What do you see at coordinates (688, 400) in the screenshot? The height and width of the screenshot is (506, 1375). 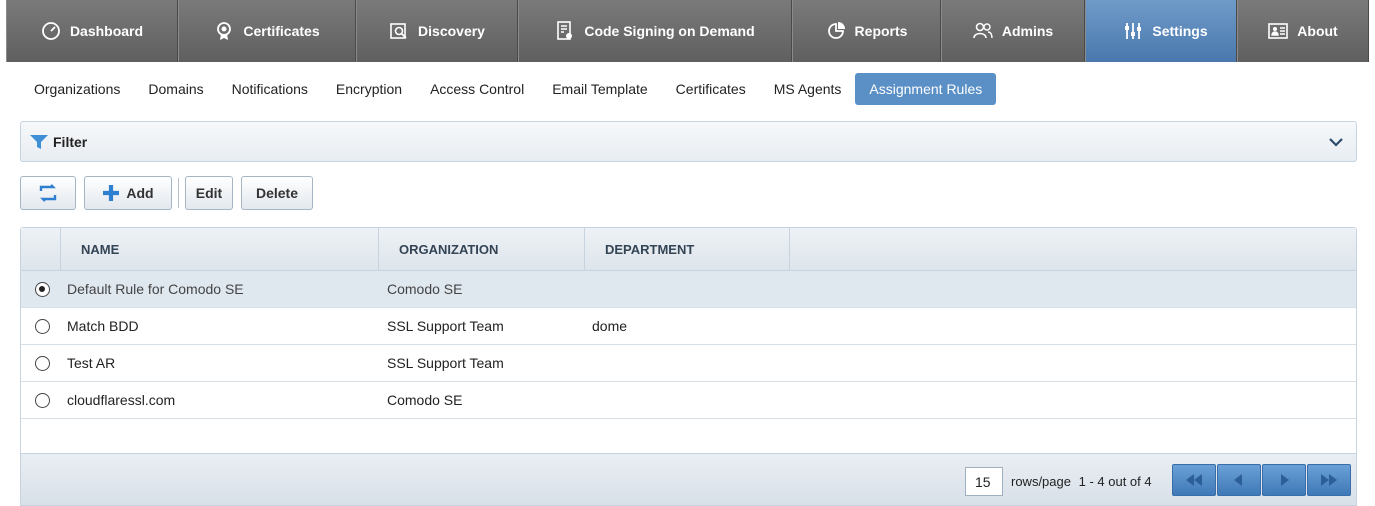 I see `table-row: cloudflaressl.com Comodo SE` at bounding box center [688, 400].